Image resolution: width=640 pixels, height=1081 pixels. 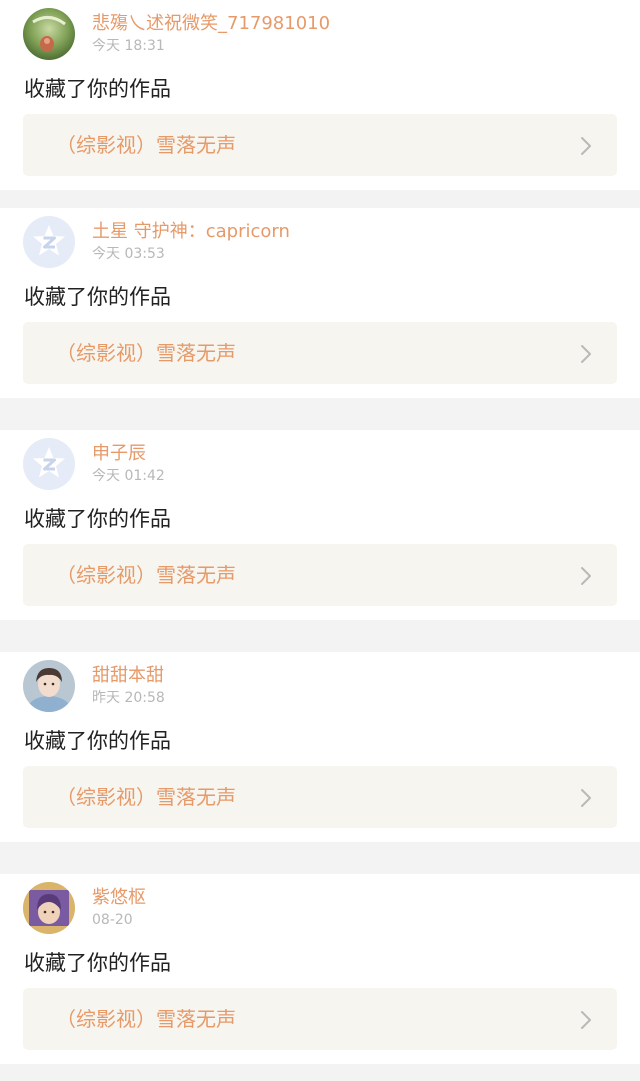 What do you see at coordinates (112, 920) in the screenshot?
I see `timestamp: 08-20` at bounding box center [112, 920].